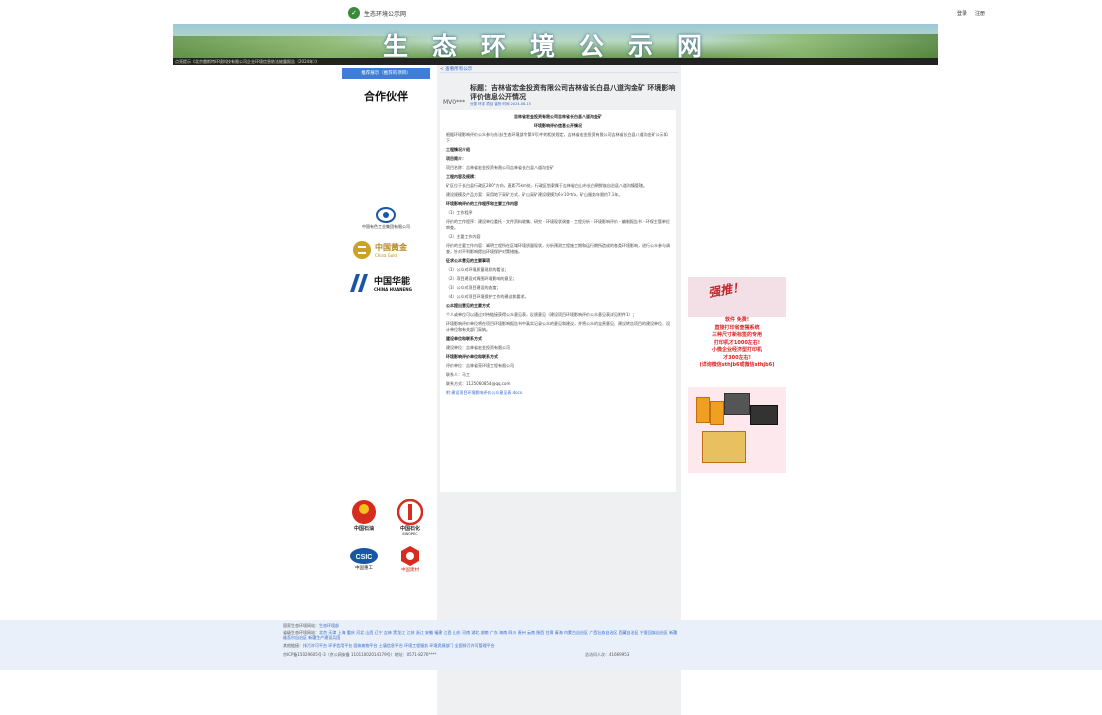 Image resolution: width=1102 pixels, height=715 pixels. What do you see at coordinates (454, 102) in the screenshot?
I see `avatar-text: MV0***` at bounding box center [454, 102].